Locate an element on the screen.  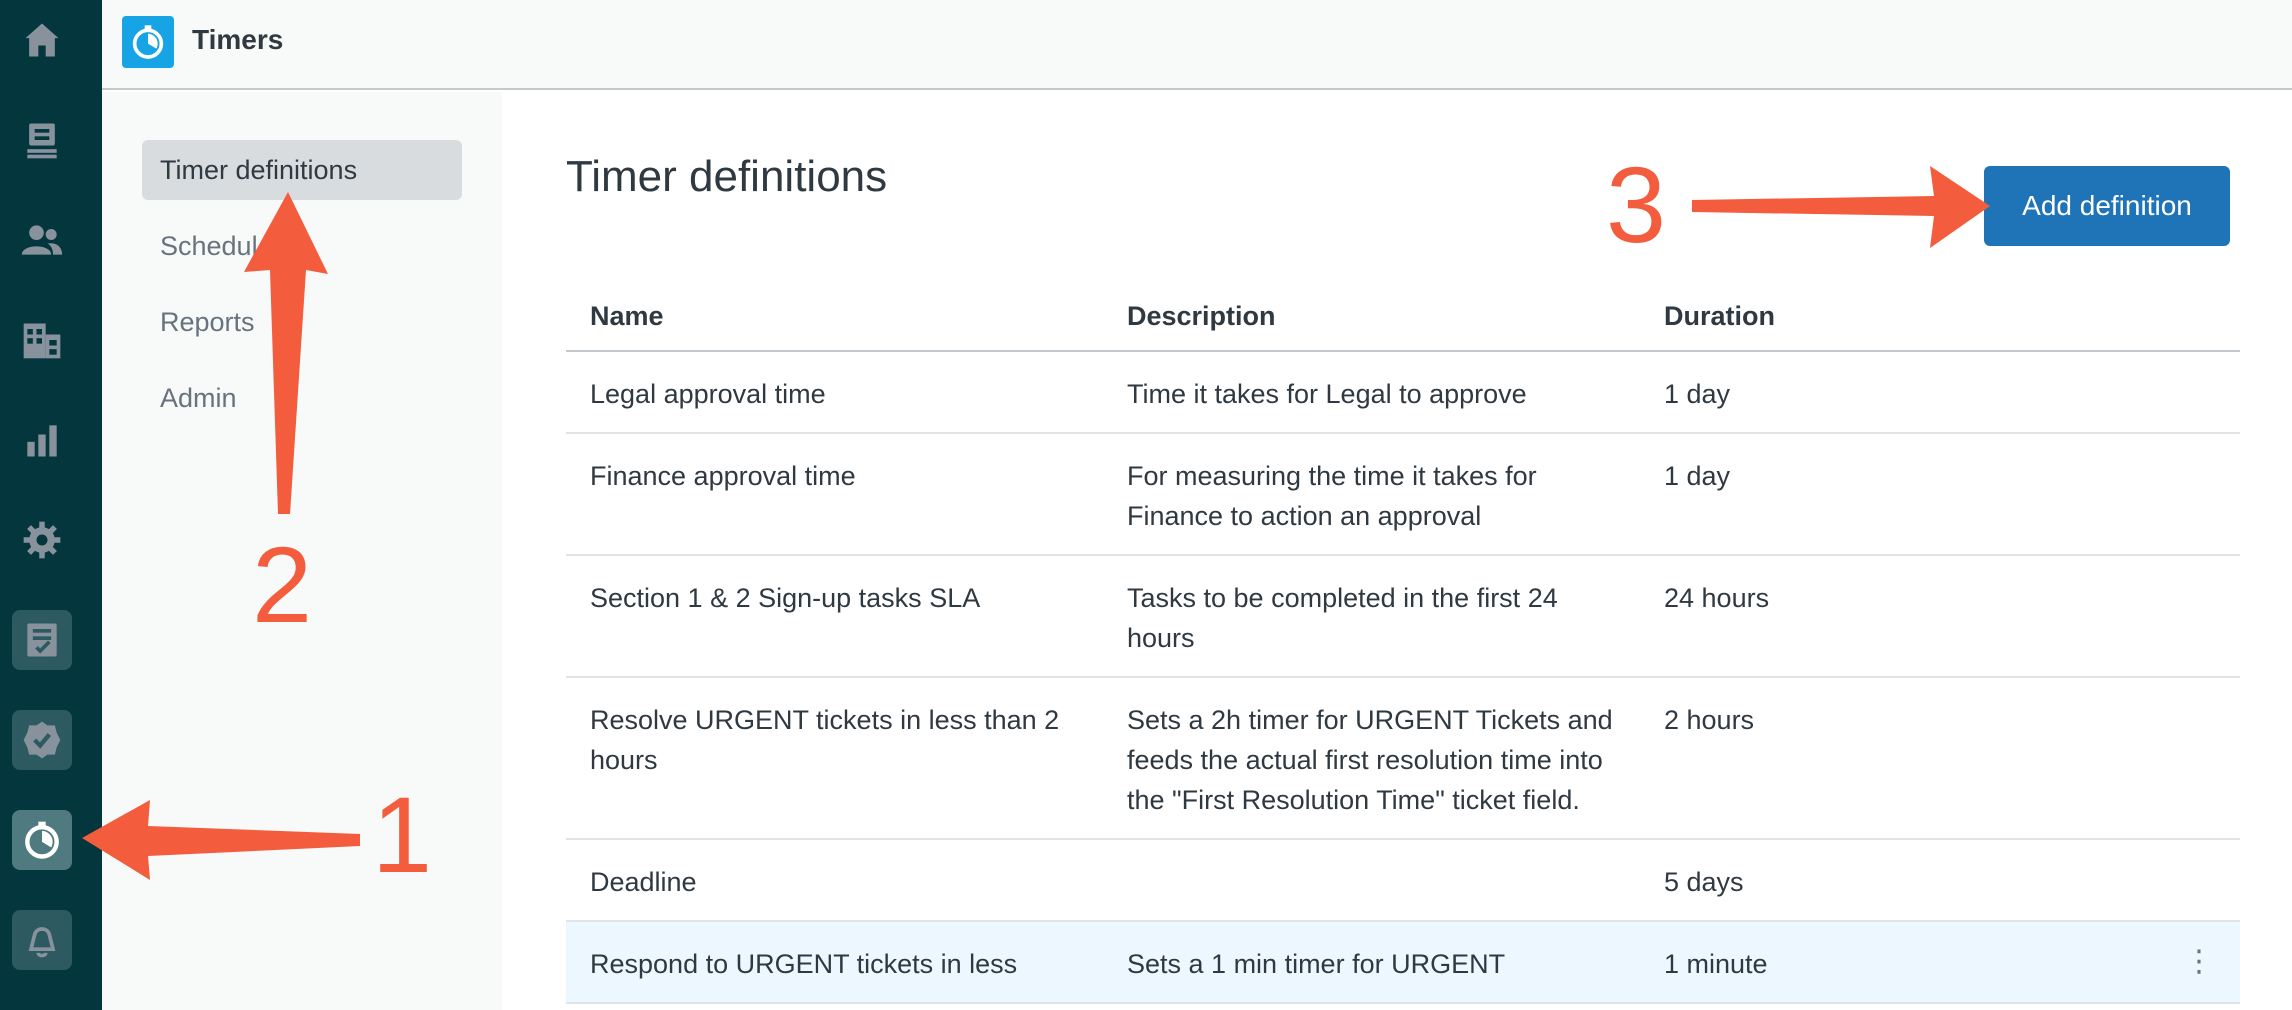
add-definition-button: Add definition is located at coordinates (2107, 206).